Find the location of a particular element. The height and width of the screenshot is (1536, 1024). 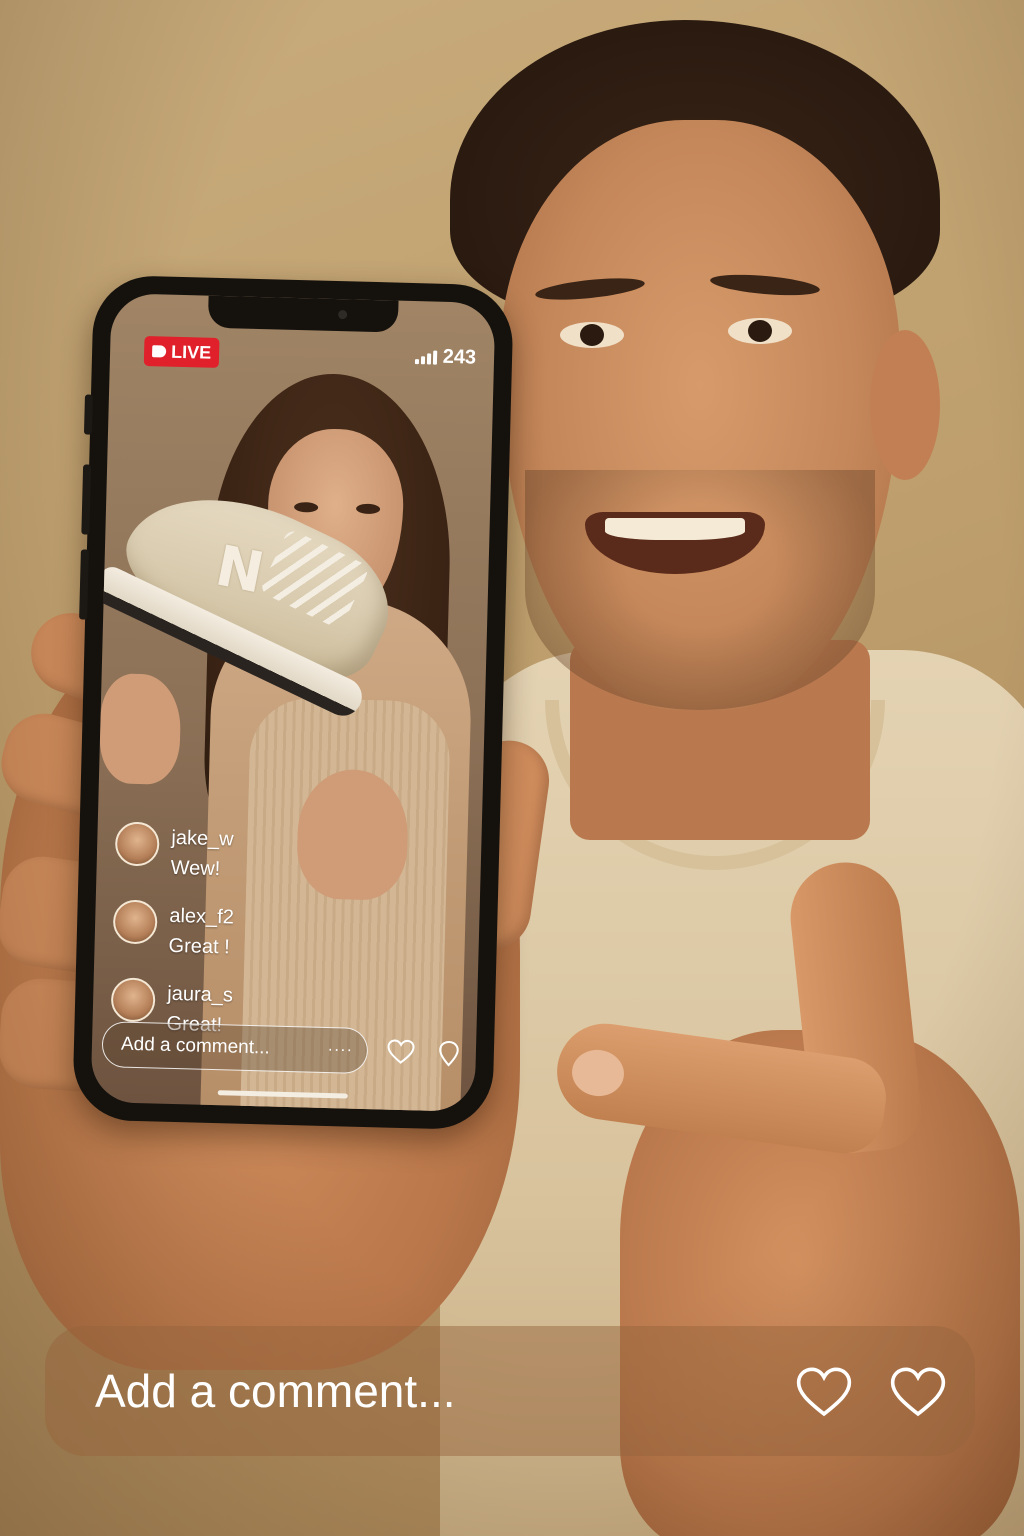

man-eye-left is located at coordinates (592, 335).